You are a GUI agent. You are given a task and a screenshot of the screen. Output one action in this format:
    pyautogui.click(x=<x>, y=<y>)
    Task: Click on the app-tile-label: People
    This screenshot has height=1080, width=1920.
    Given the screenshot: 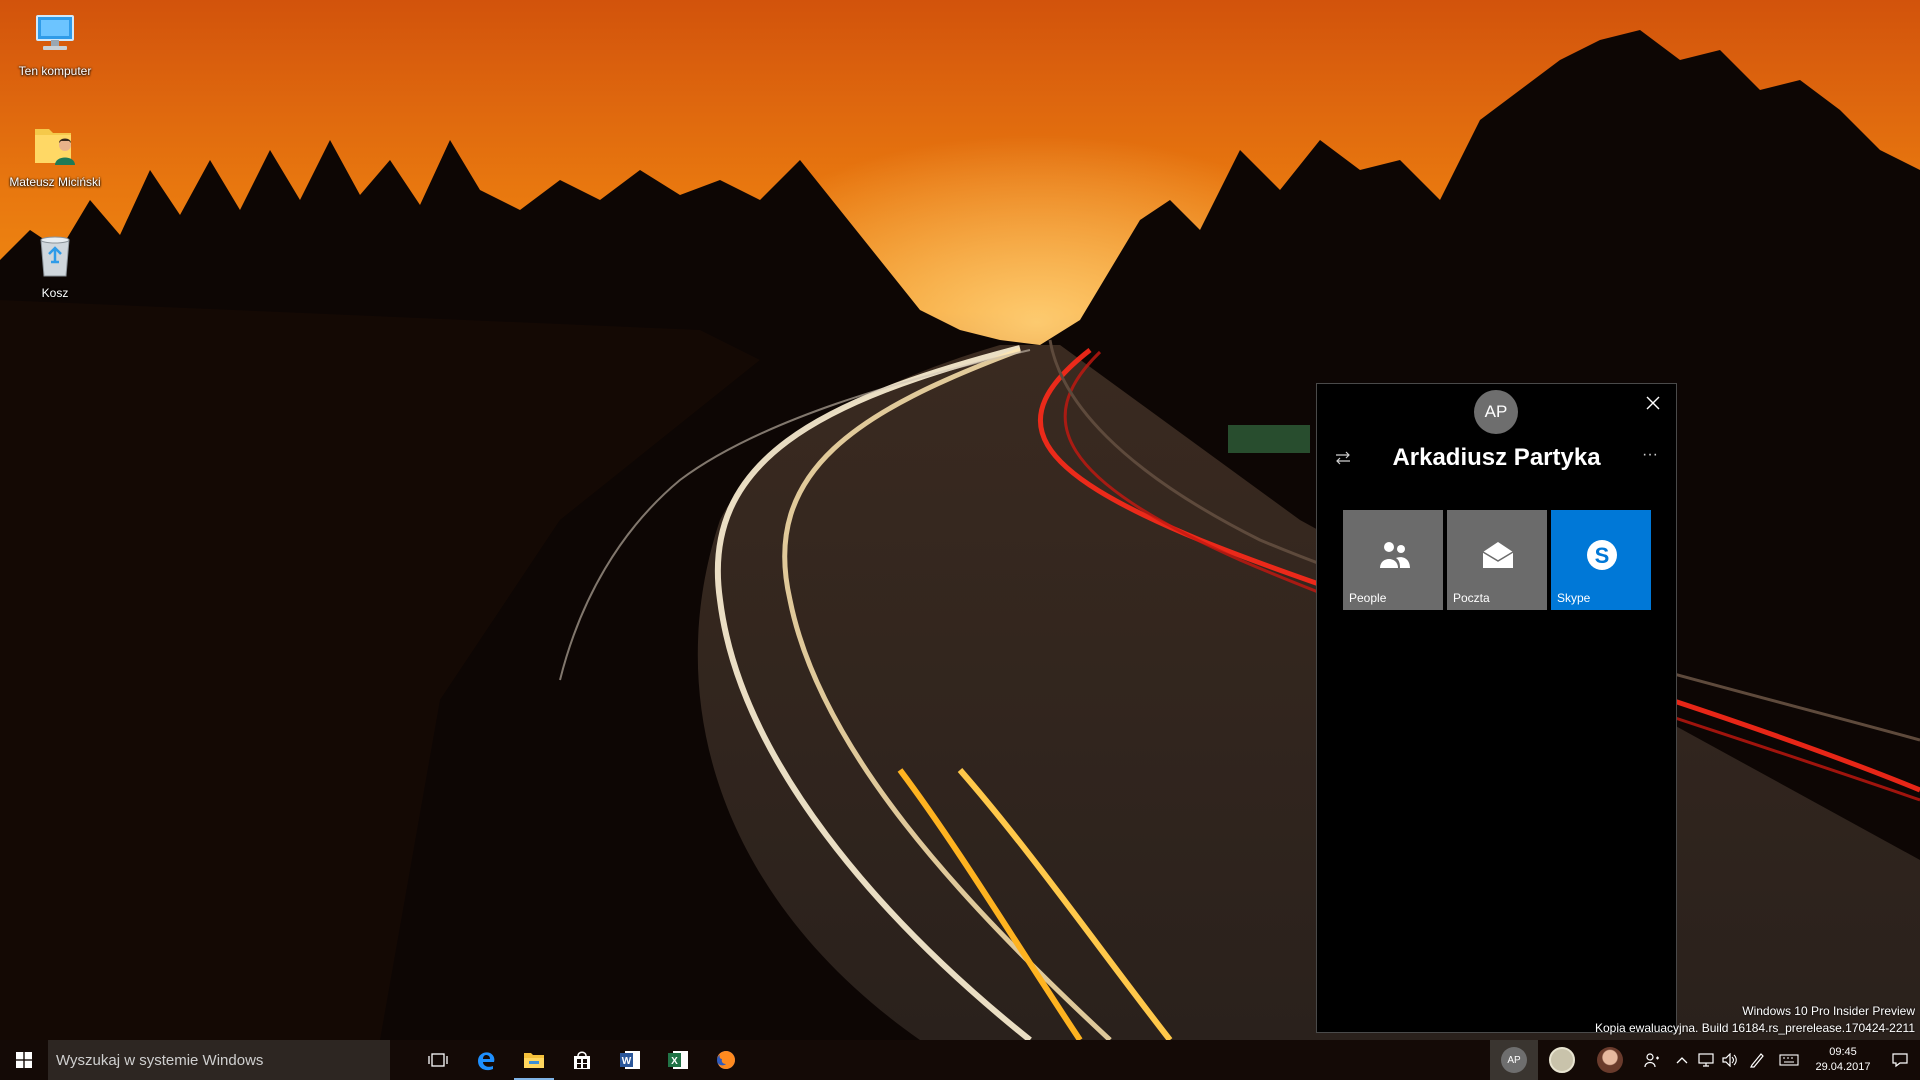 What is the action you would take?
    pyautogui.click(x=1368, y=598)
    